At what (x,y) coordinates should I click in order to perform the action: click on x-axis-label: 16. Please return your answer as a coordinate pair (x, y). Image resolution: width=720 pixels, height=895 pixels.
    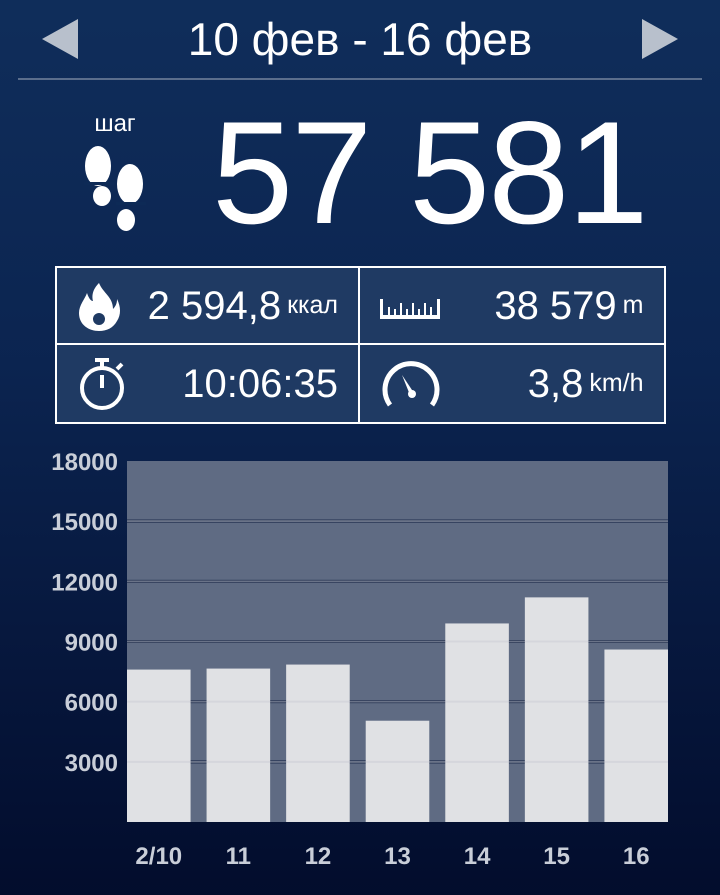
    Looking at the image, I should click on (636, 856).